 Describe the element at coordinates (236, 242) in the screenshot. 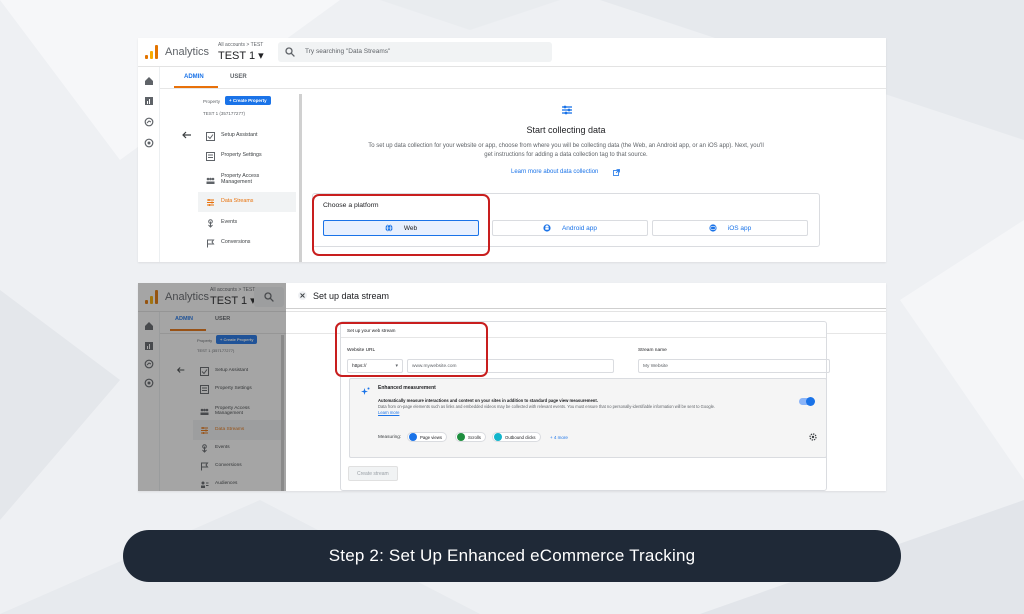

I see `nav-label: Conversions` at that location.